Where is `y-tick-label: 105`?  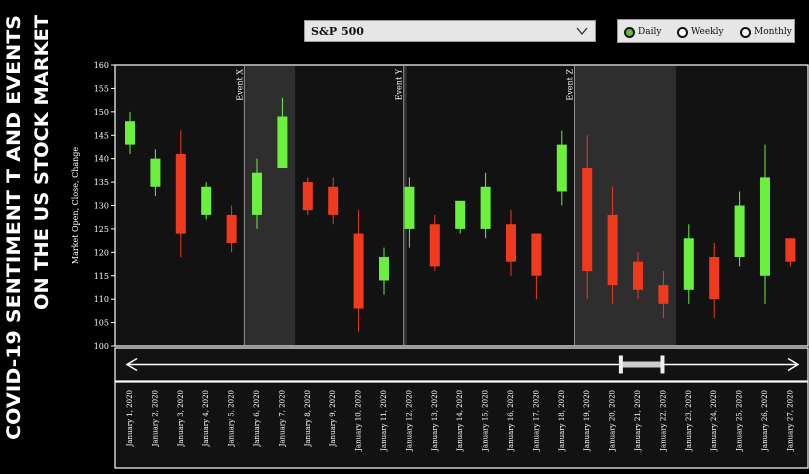
y-tick-label: 105 is located at coordinates (101, 323).